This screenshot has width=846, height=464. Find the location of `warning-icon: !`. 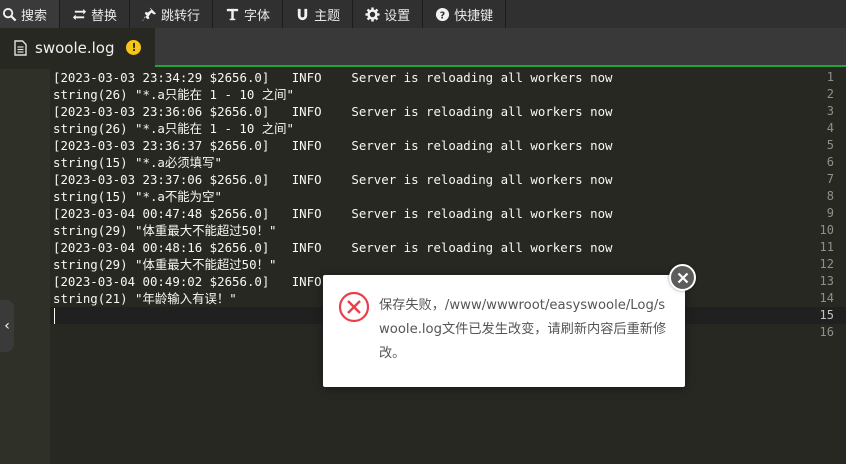

warning-icon: ! is located at coordinates (134, 47).